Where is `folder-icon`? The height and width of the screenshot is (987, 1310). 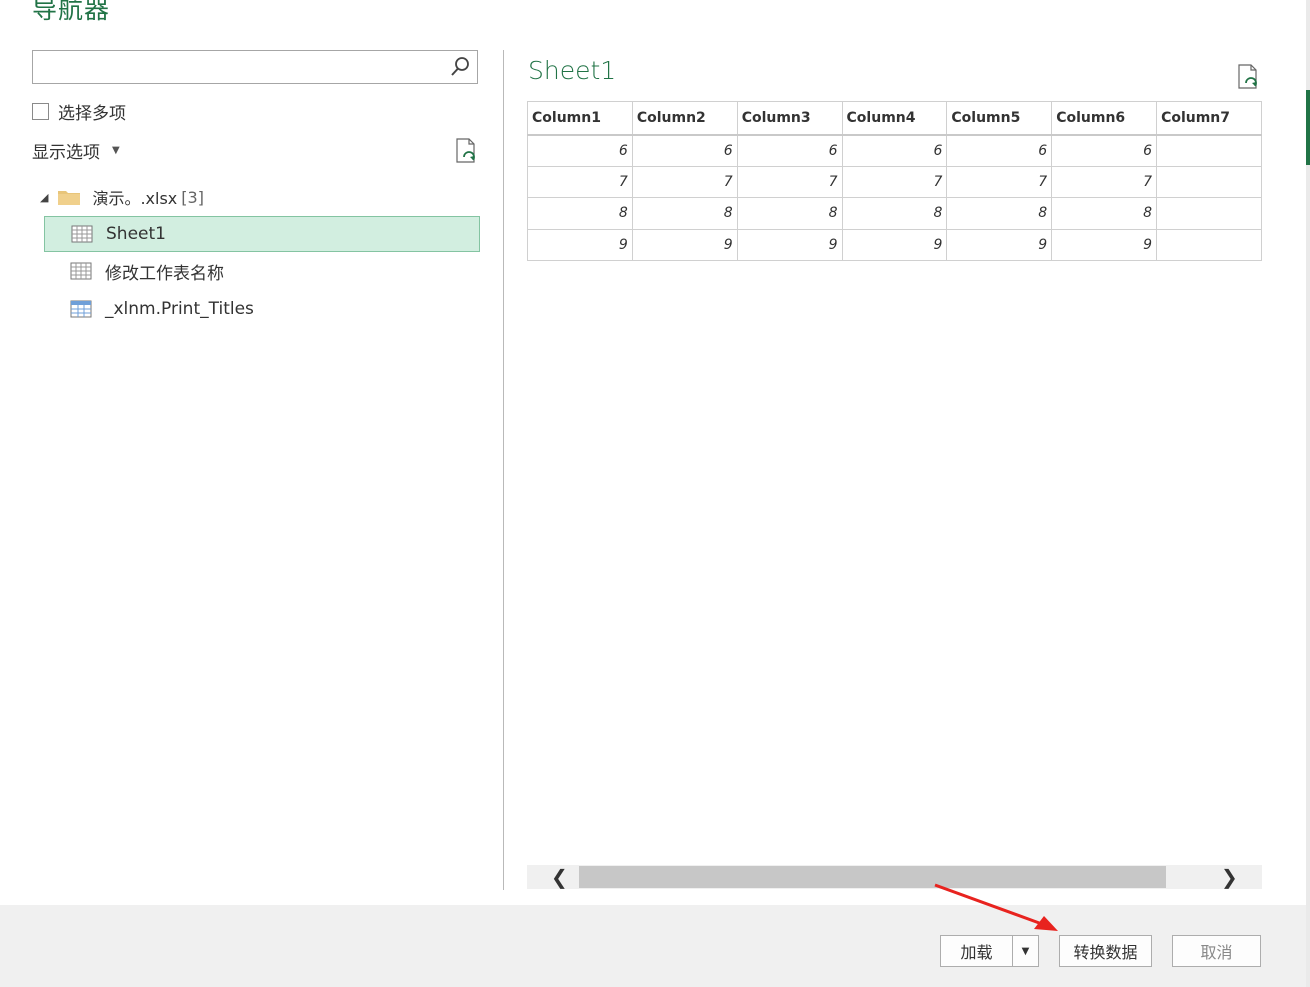
folder-icon is located at coordinates (69, 198).